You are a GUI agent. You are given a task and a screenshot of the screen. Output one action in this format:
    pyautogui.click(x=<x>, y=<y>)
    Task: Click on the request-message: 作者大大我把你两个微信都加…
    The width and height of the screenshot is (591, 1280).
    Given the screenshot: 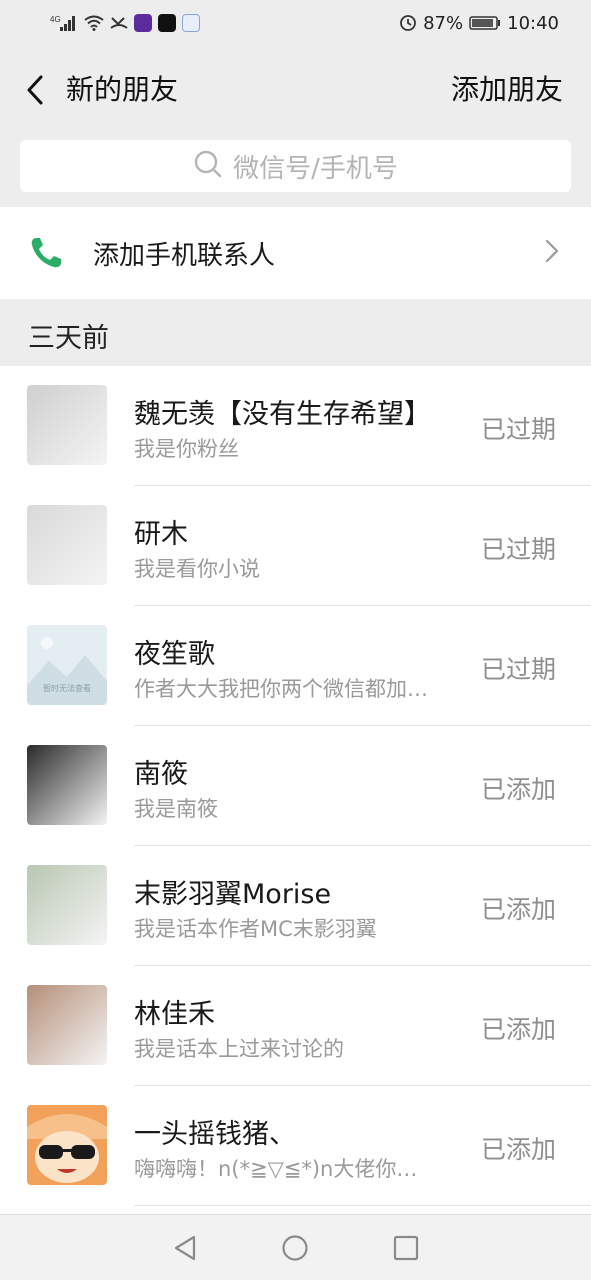 What is the action you would take?
    pyautogui.click(x=281, y=689)
    